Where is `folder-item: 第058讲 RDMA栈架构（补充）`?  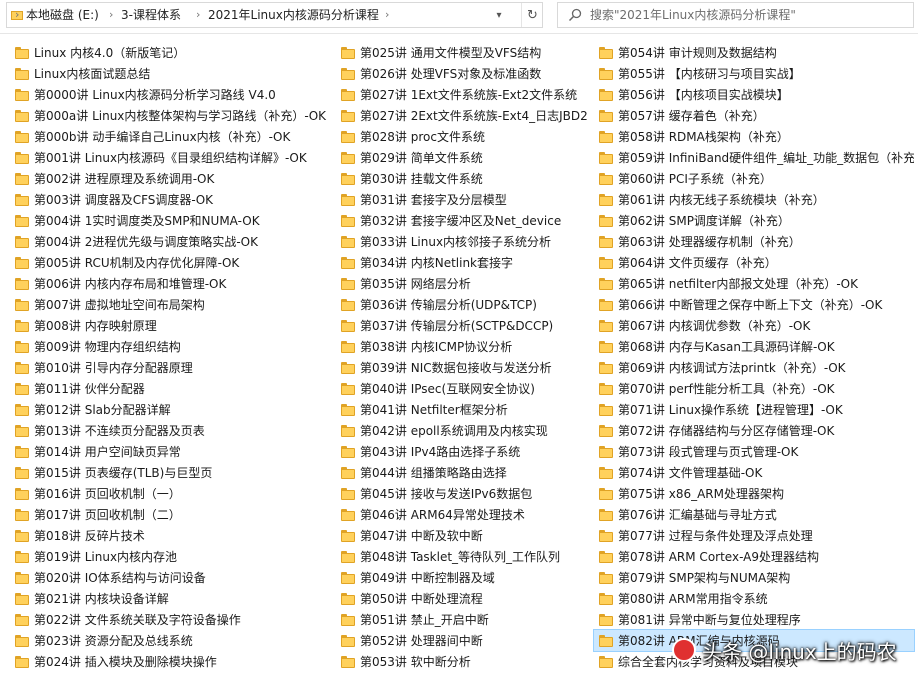
folder-item: 第058讲 RDMA栈架构（补充） is located at coordinates (754, 136).